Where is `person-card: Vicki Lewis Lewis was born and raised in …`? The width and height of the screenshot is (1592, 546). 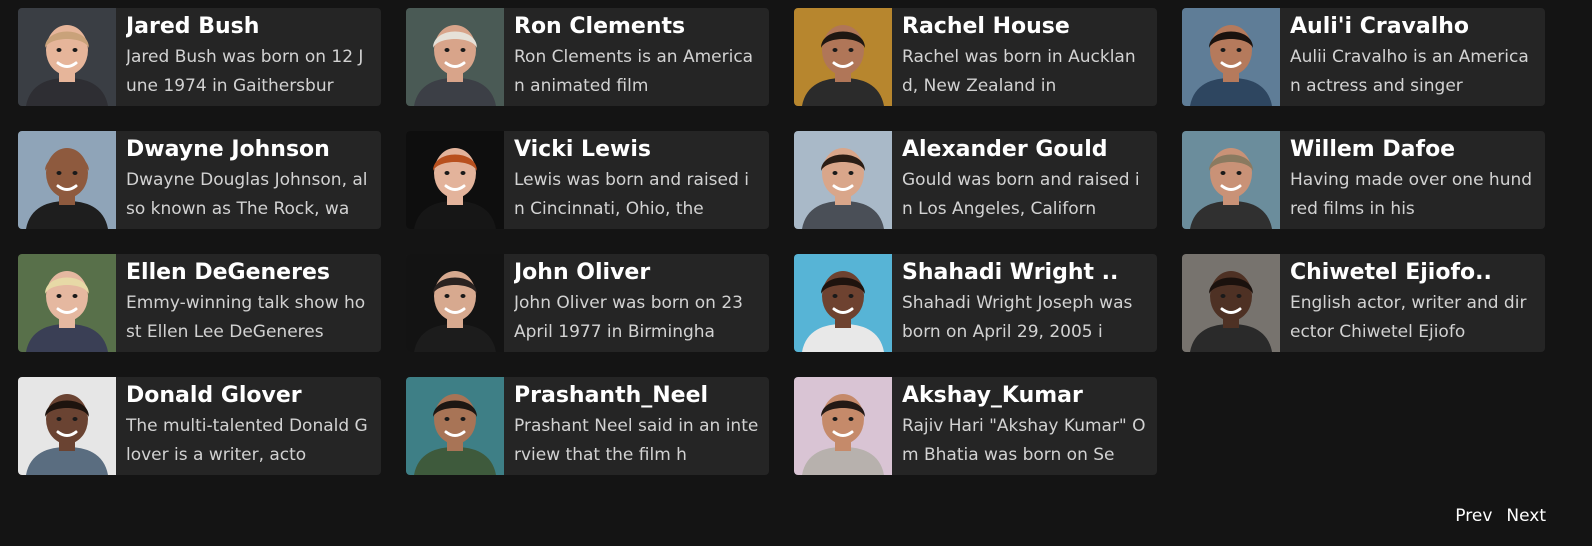 person-card: Vicki Lewis Lewis was born and raised in … is located at coordinates (587, 180).